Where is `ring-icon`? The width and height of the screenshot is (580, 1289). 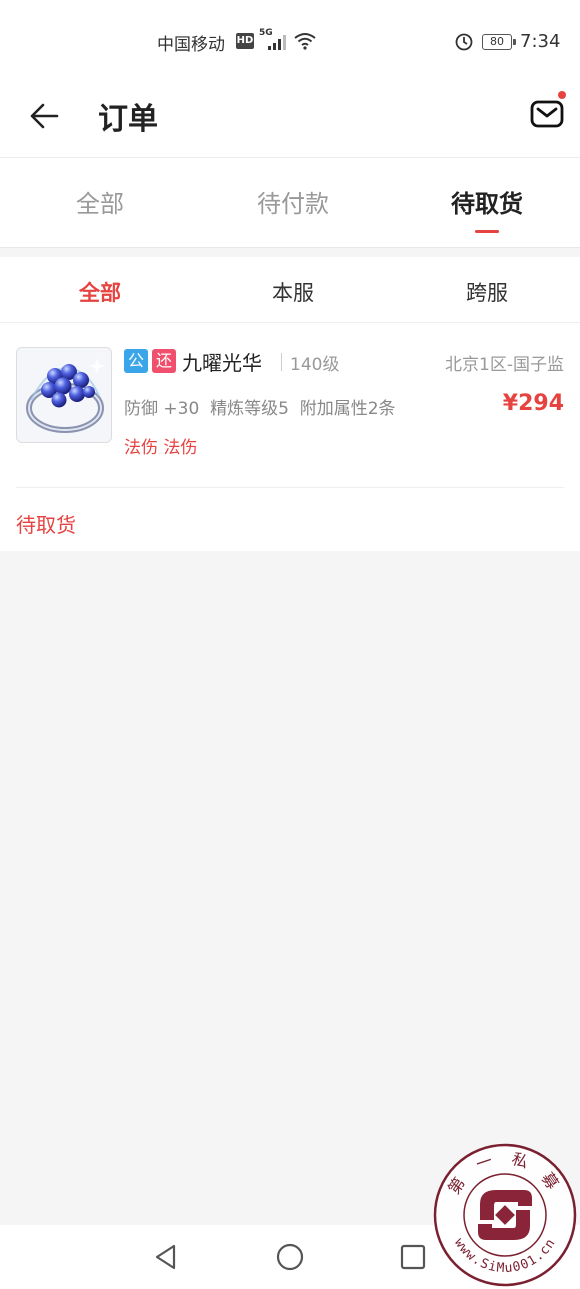
ring-icon is located at coordinates (65, 395).